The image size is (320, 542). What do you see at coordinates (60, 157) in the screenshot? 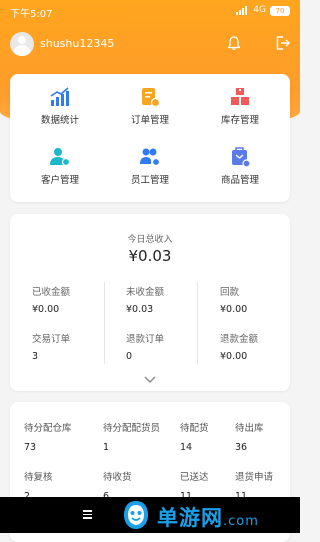
I see `customer-icon` at bounding box center [60, 157].